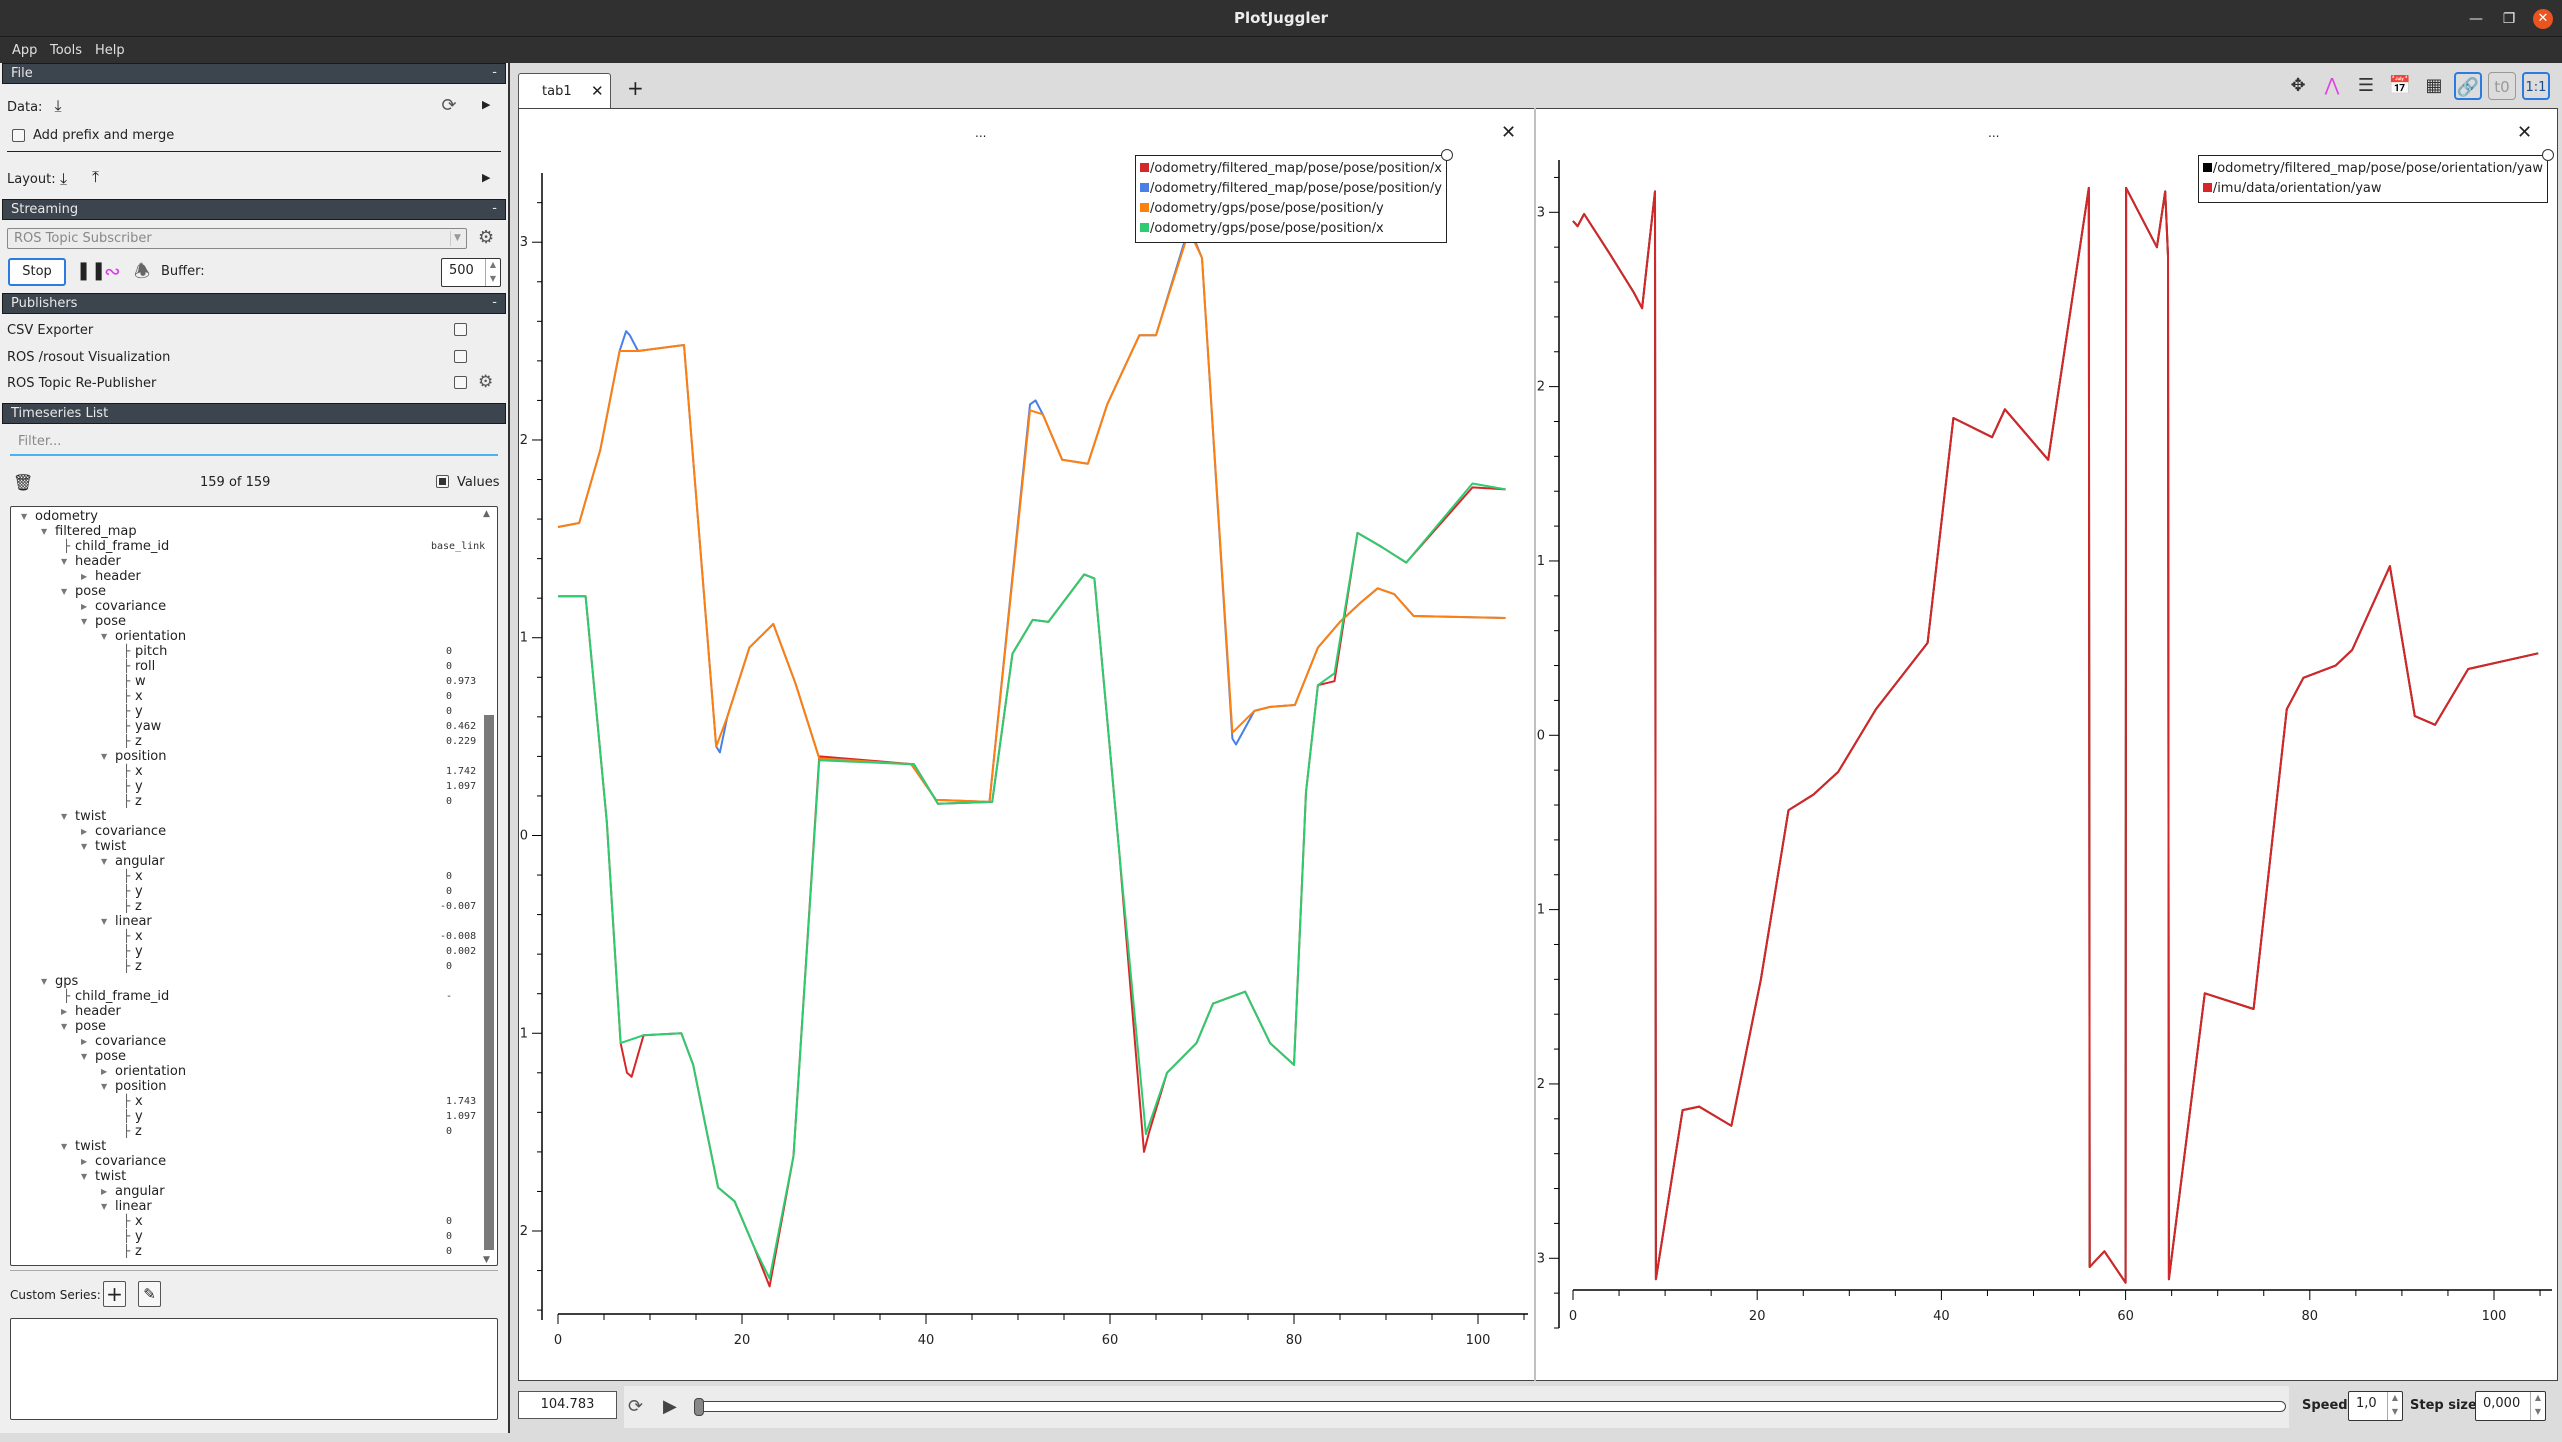 This screenshot has height=1442, width=2562. What do you see at coordinates (246, 951) in the screenshot?
I see `tree-item: ├ y 0.002` at bounding box center [246, 951].